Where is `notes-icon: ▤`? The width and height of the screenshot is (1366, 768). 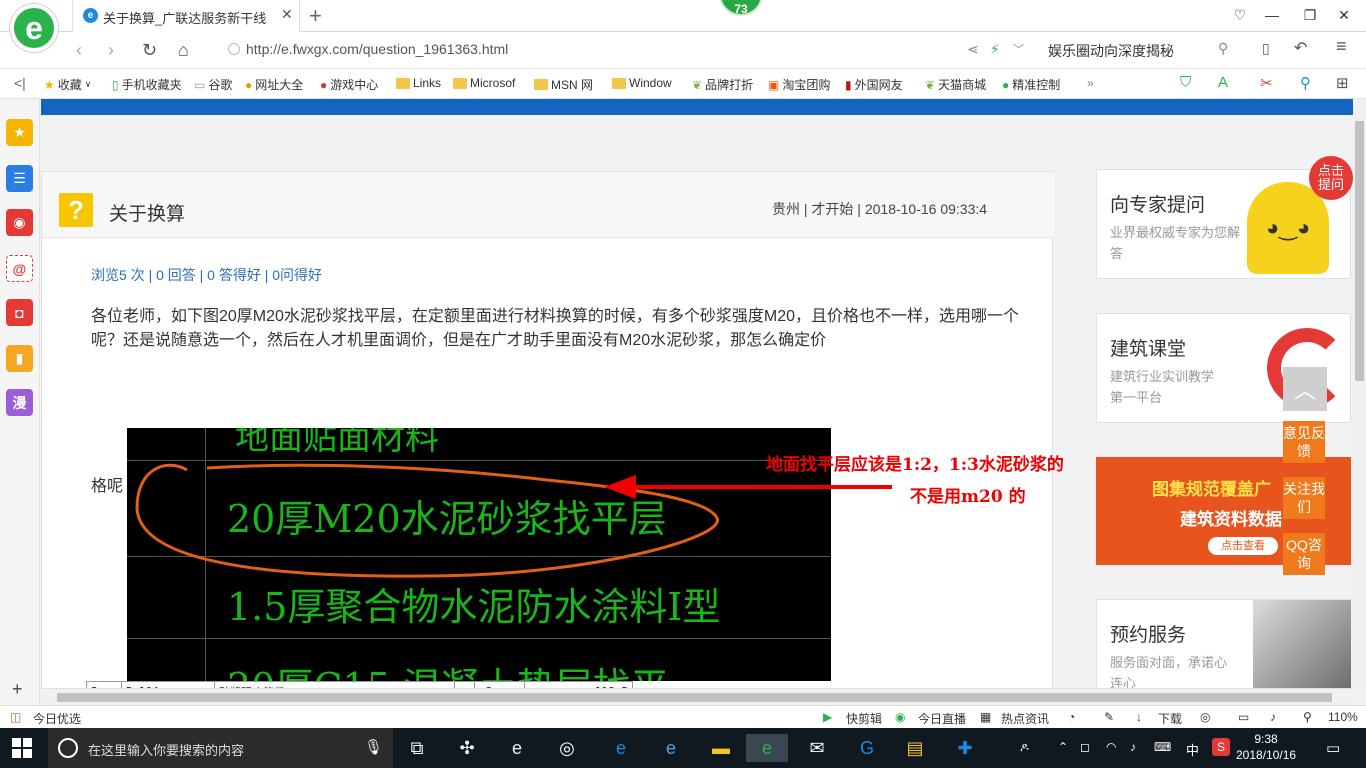
notes-icon: ▤ is located at coordinates (915, 748).